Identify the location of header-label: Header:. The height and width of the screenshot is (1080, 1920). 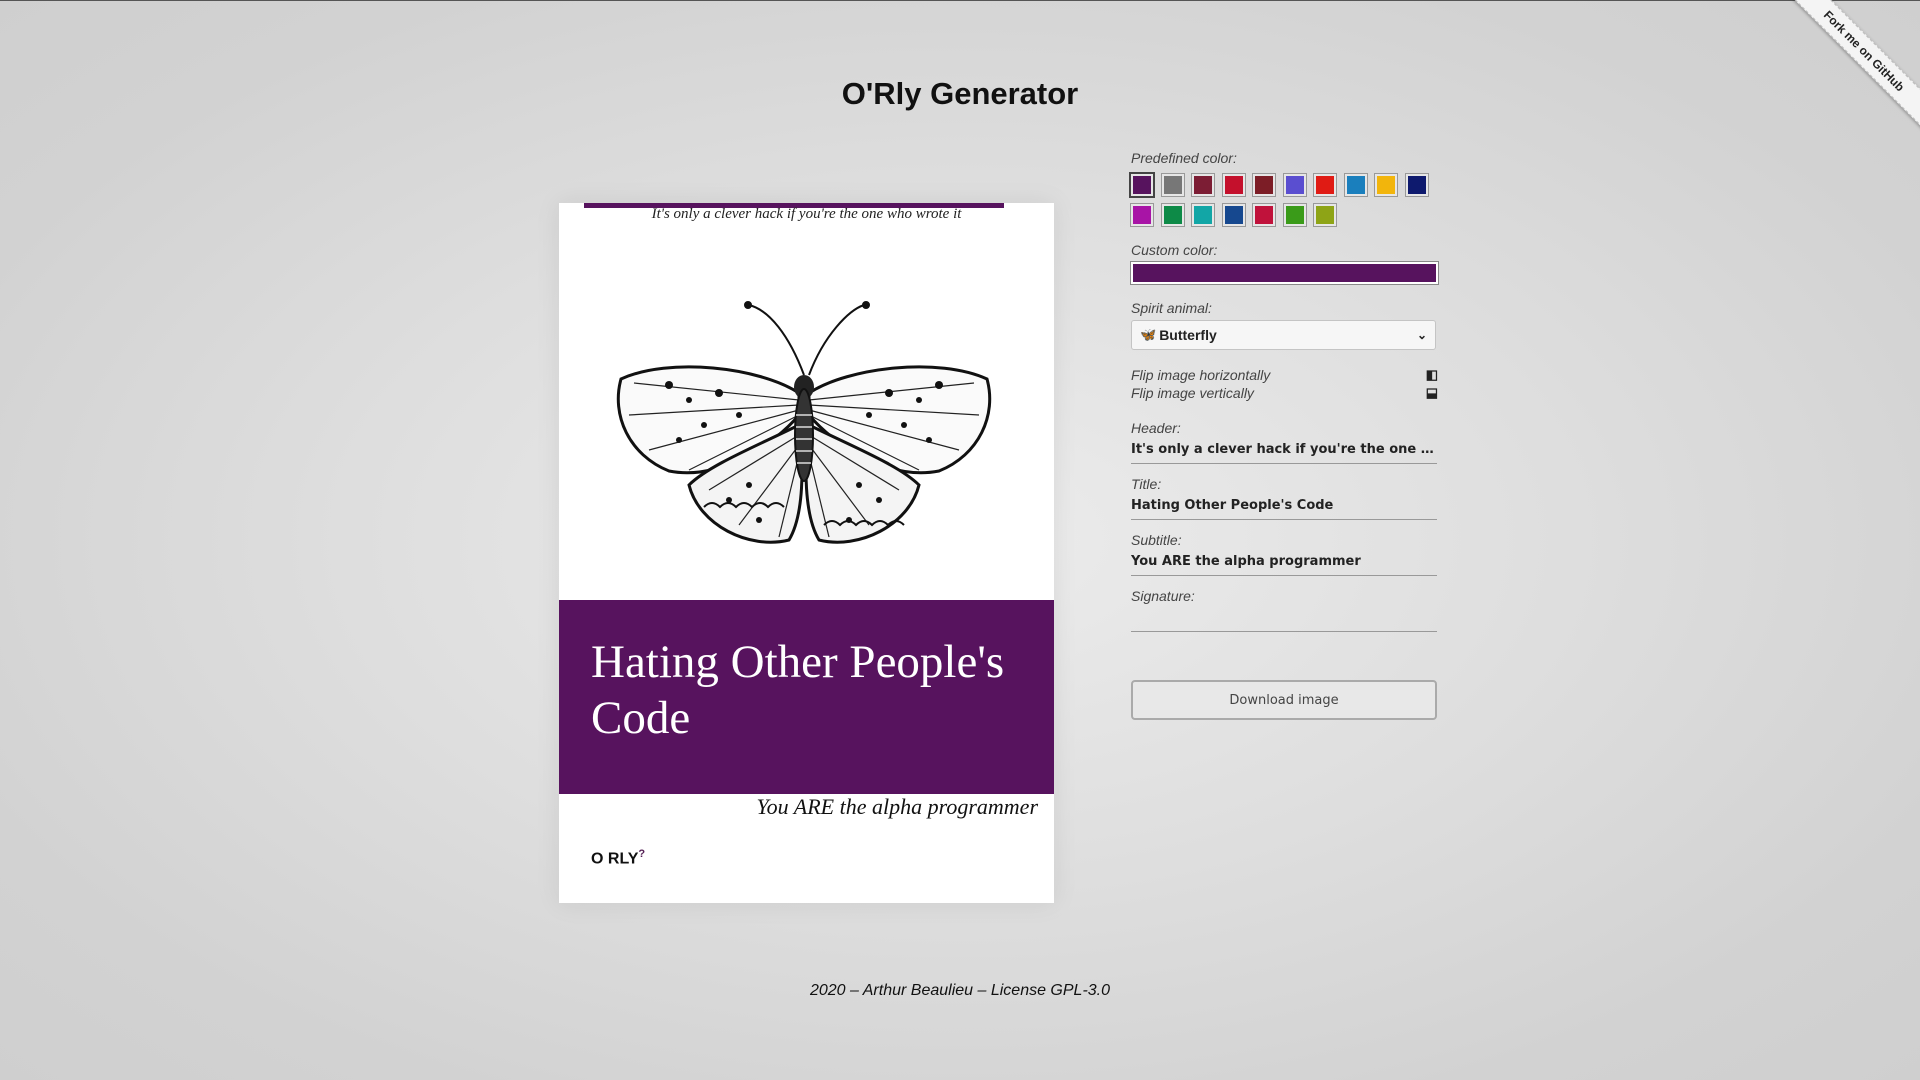
(1156, 428).